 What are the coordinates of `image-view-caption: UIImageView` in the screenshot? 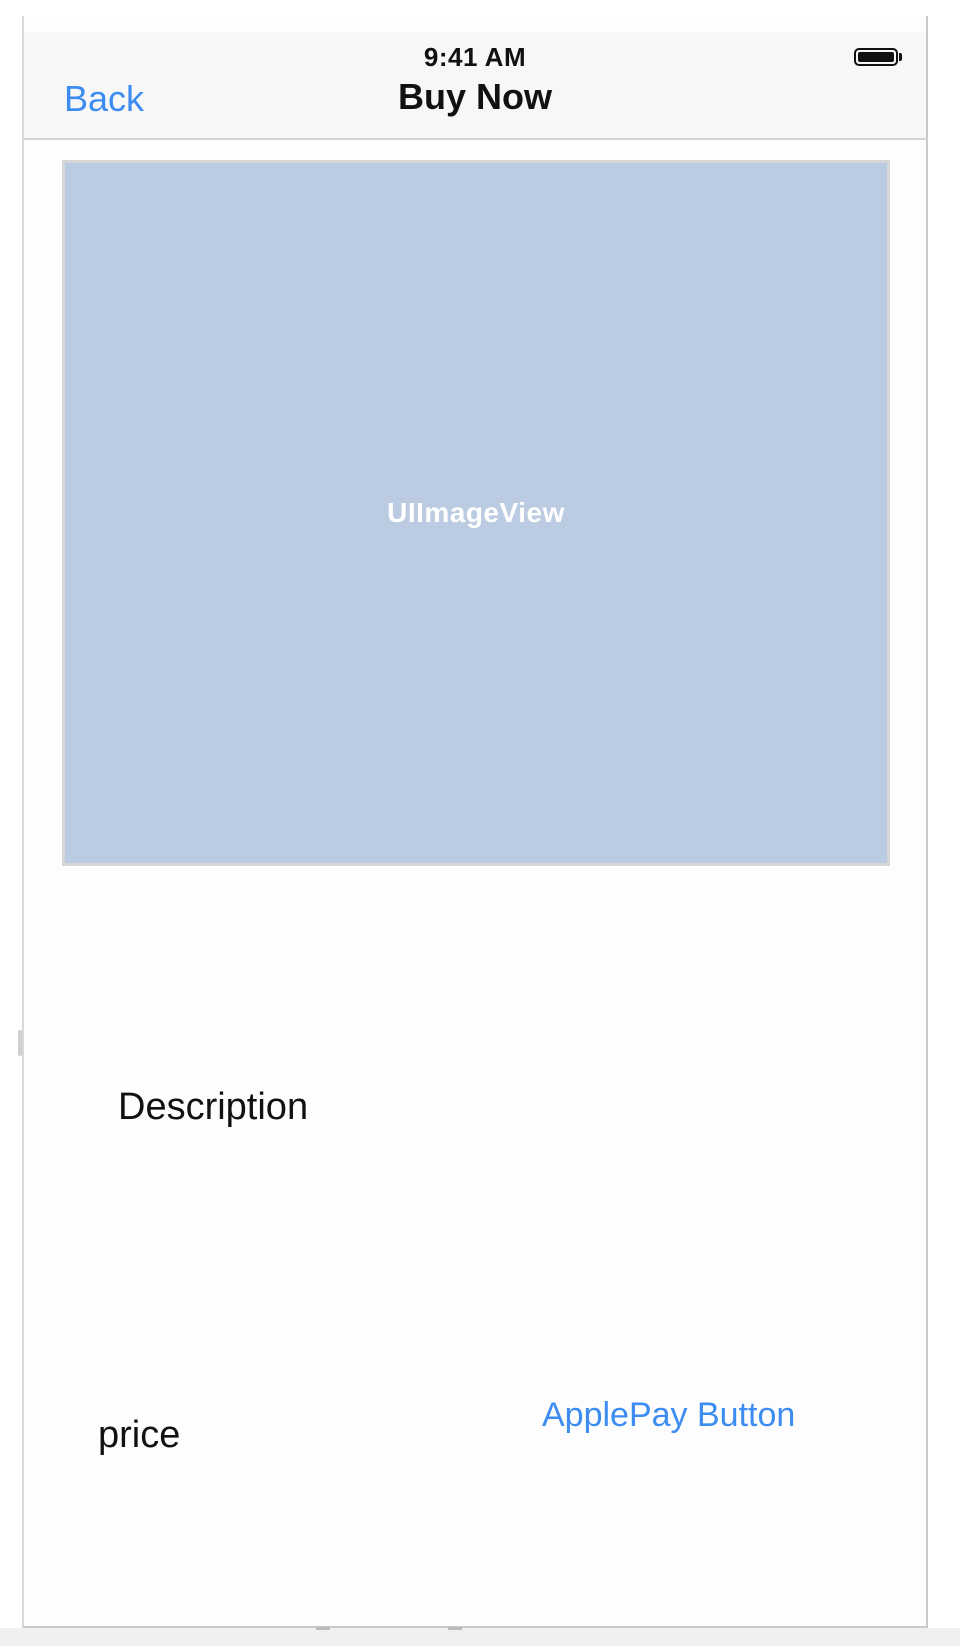 It's located at (476, 512).